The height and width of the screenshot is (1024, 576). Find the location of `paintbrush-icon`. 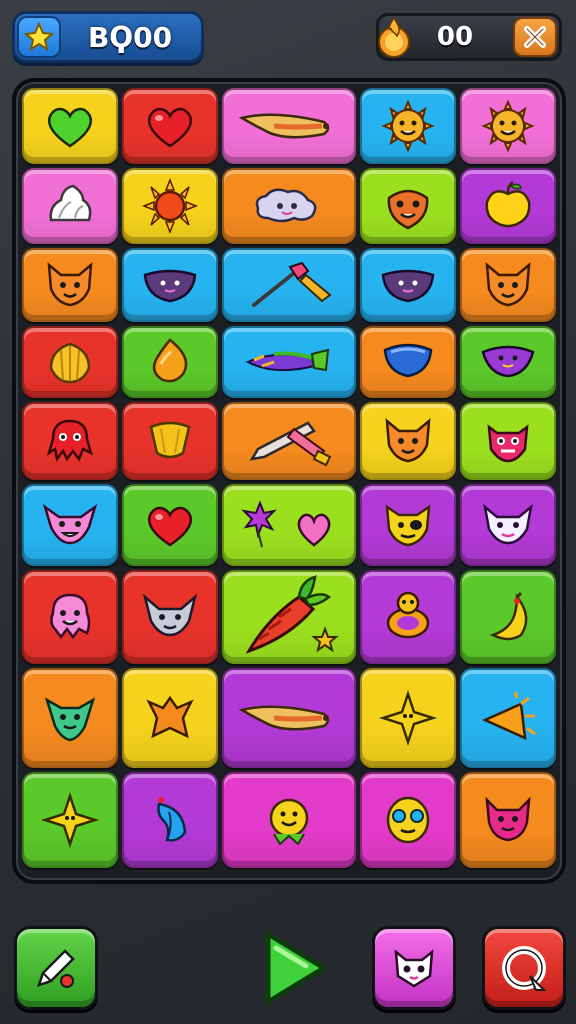

paintbrush-icon is located at coordinates (292, 284).